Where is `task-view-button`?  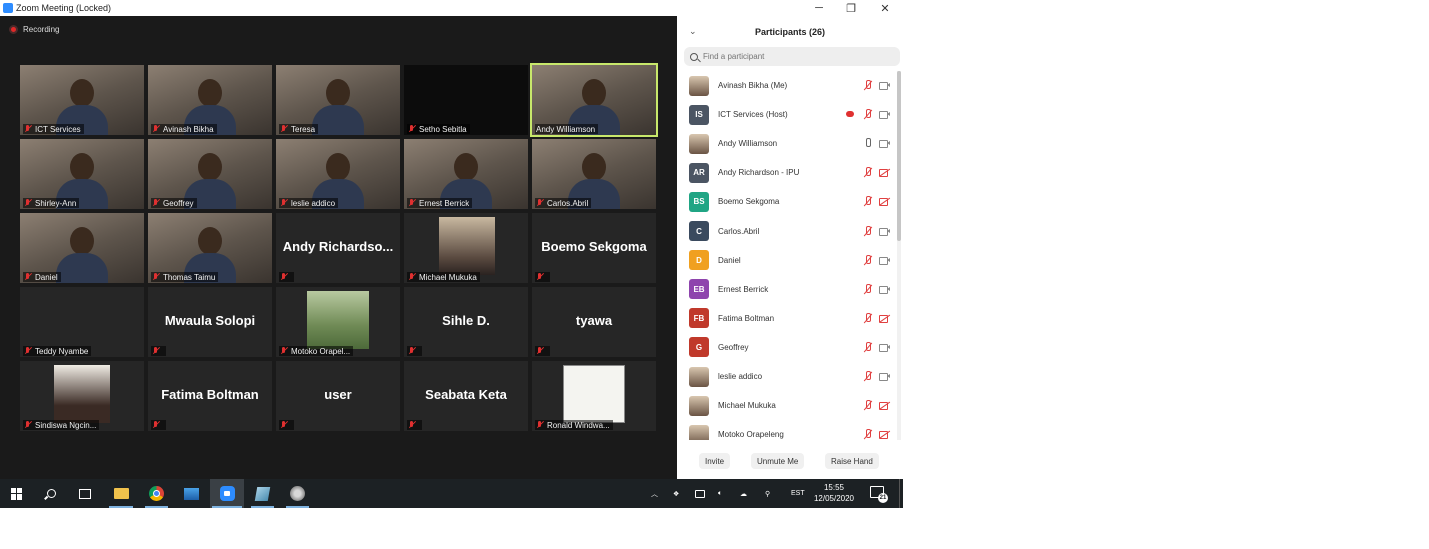
task-view-button is located at coordinates (85, 493).